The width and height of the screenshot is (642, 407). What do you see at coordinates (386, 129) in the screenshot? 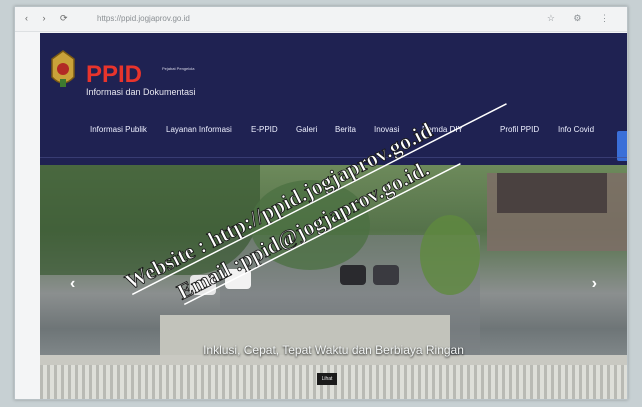
I see `menu-item-inovasi: Inovasi` at bounding box center [386, 129].